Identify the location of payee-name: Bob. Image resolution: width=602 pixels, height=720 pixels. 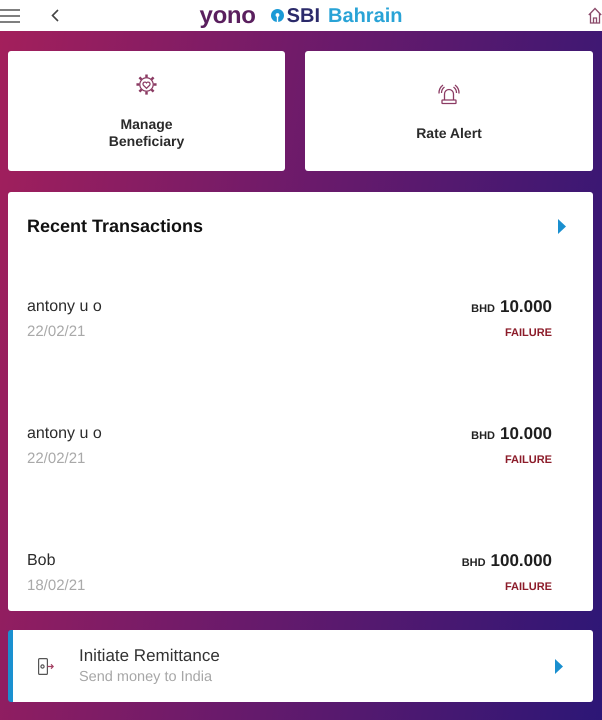
(41, 561).